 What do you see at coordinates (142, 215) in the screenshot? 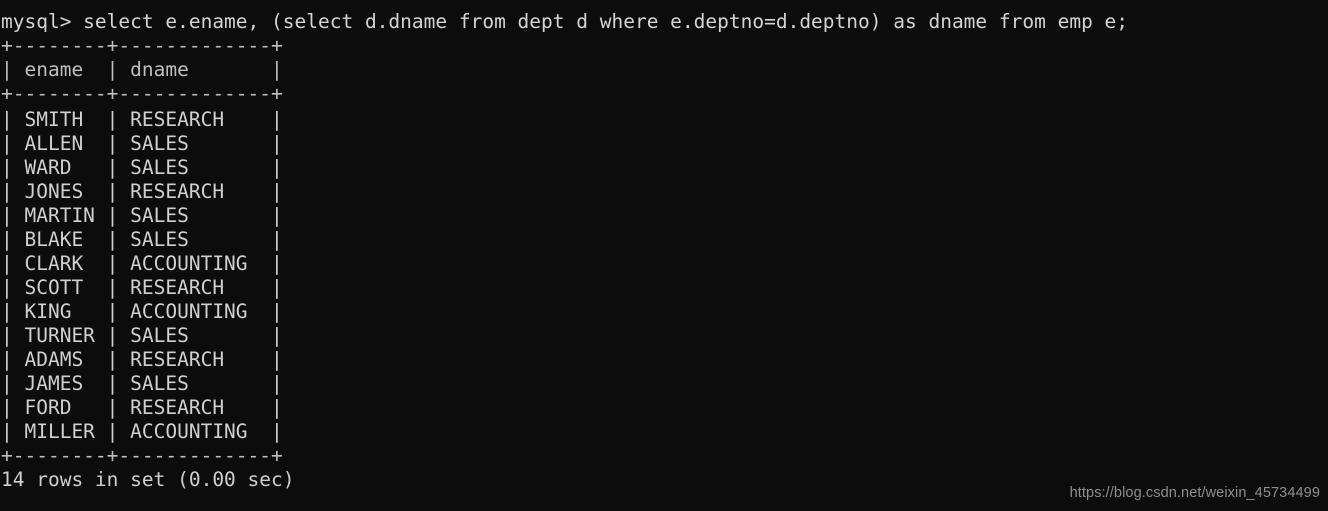
I see `table-row: | MARTIN | SALES |` at bounding box center [142, 215].